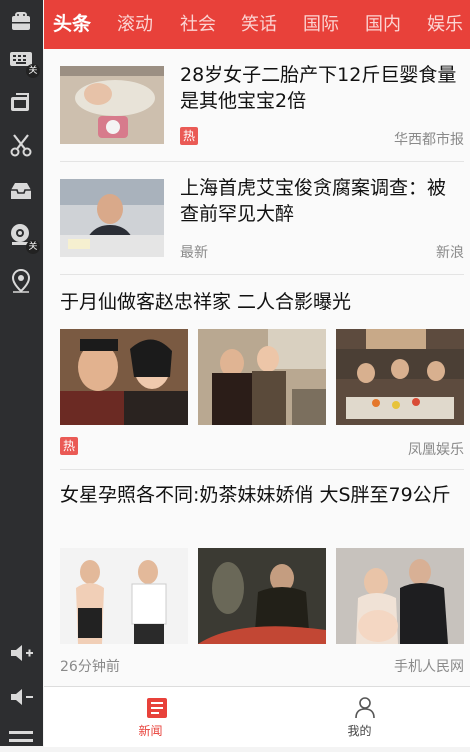 This screenshot has width=470, height=752. What do you see at coordinates (194, 253) in the screenshot?
I see `news-time: 最新` at bounding box center [194, 253].